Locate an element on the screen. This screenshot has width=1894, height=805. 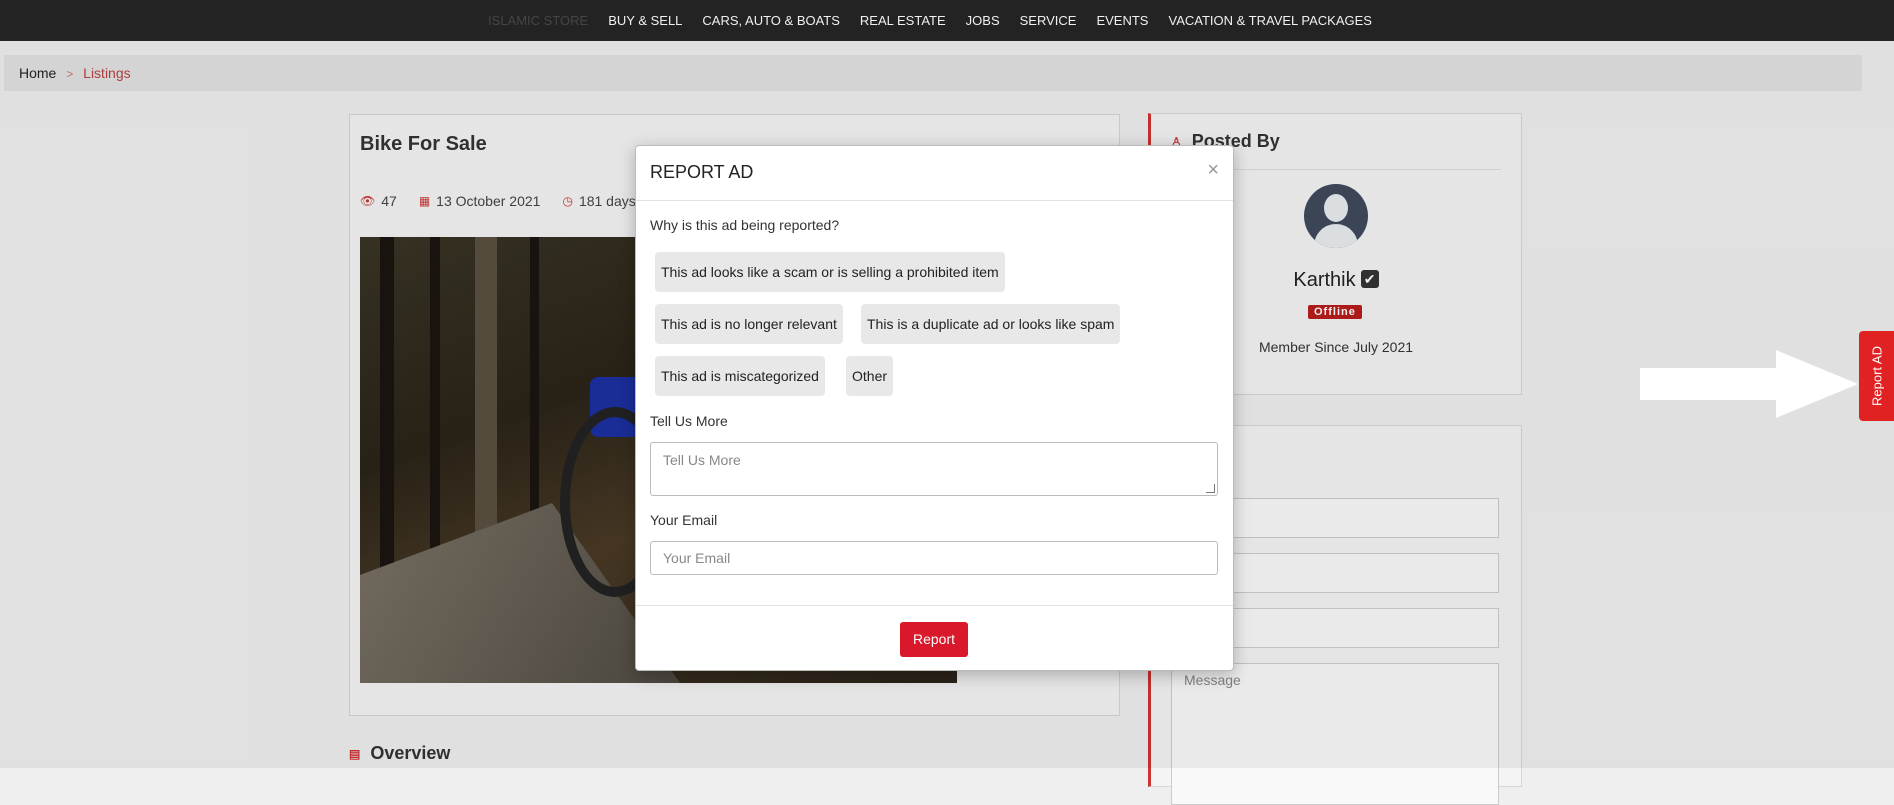
report-button: Report is located at coordinates (934, 639).